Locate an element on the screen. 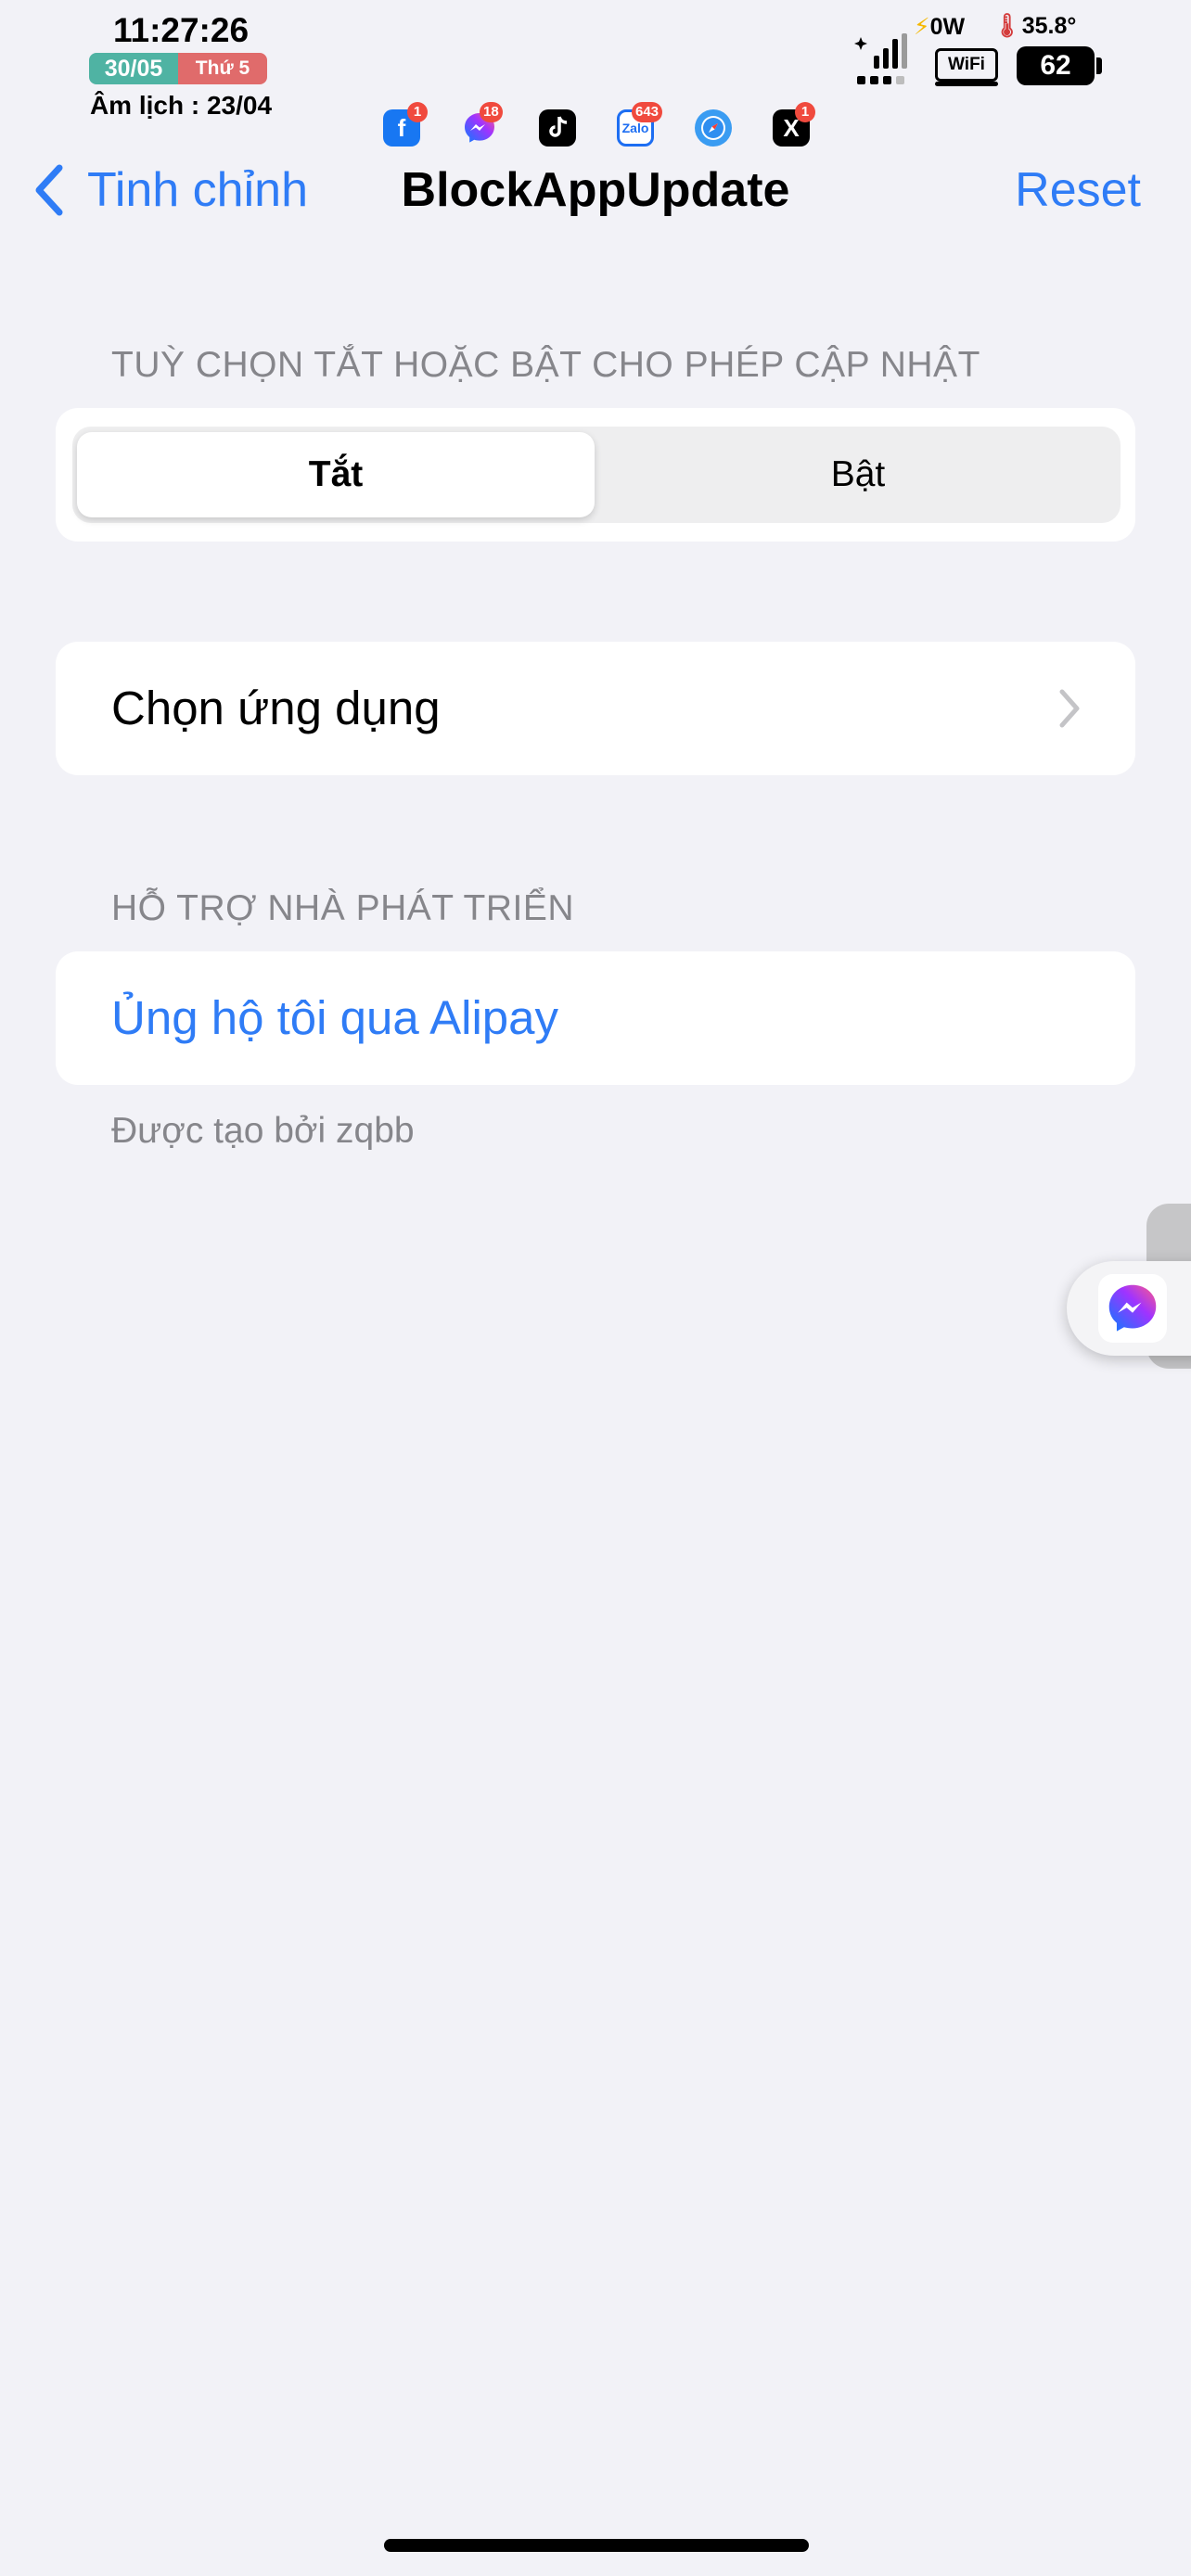 This screenshot has height=2576, width=1191. charging-indicator: ⚡0W is located at coordinates (940, 27).